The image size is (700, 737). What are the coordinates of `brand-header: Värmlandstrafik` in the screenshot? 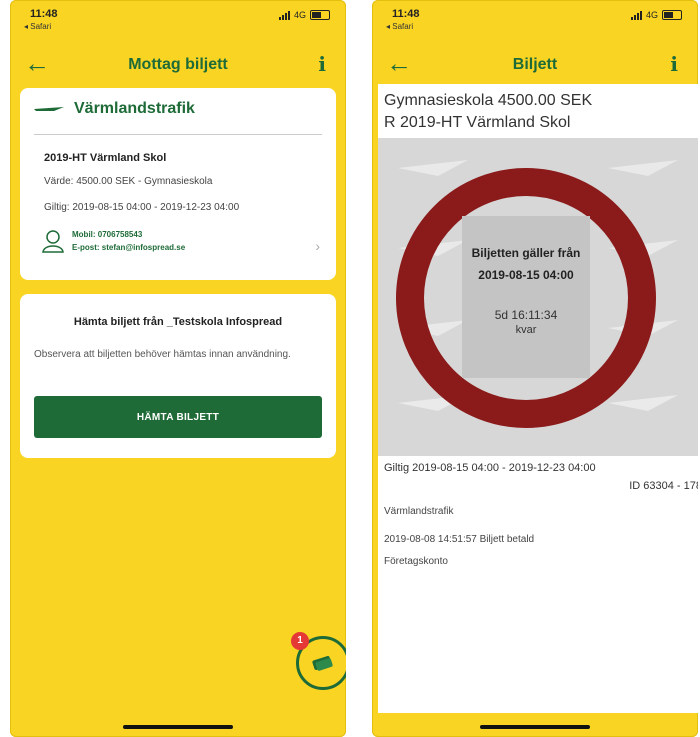 It's located at (114, 109).